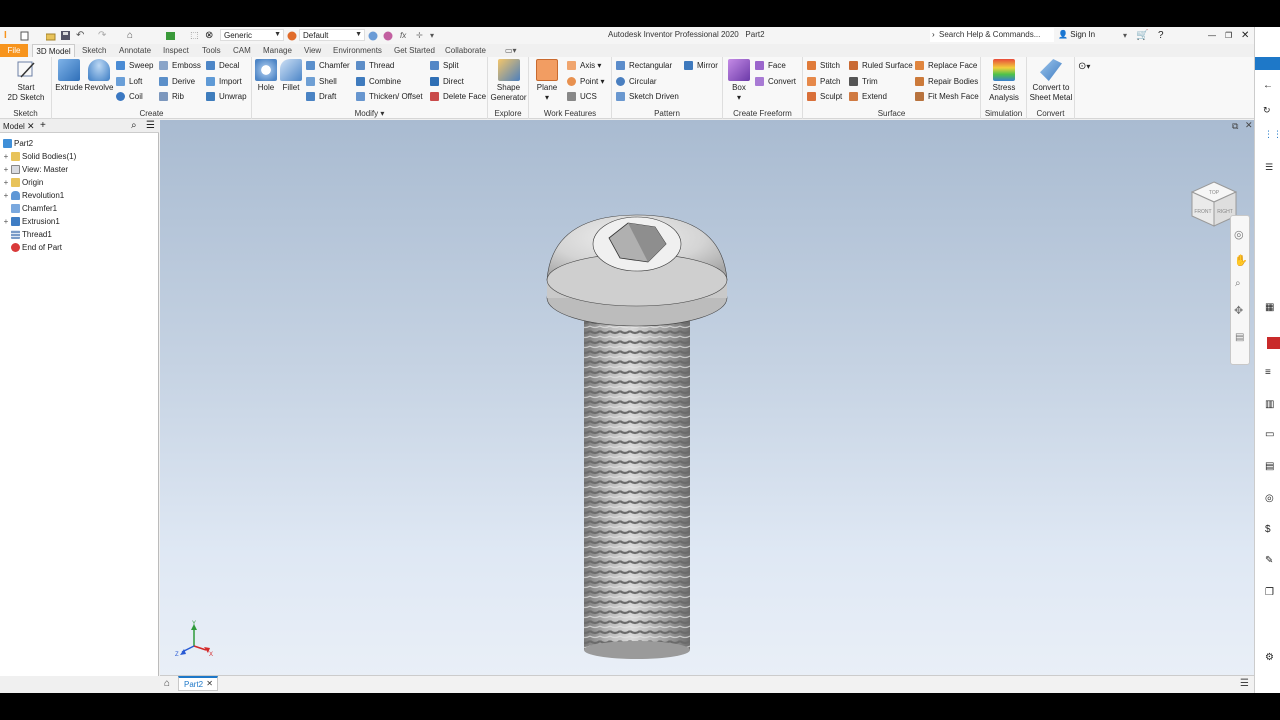 This screenshot has height=720, width=1280. I want to click on account-dropdown: ▾, so click(1125, 35).